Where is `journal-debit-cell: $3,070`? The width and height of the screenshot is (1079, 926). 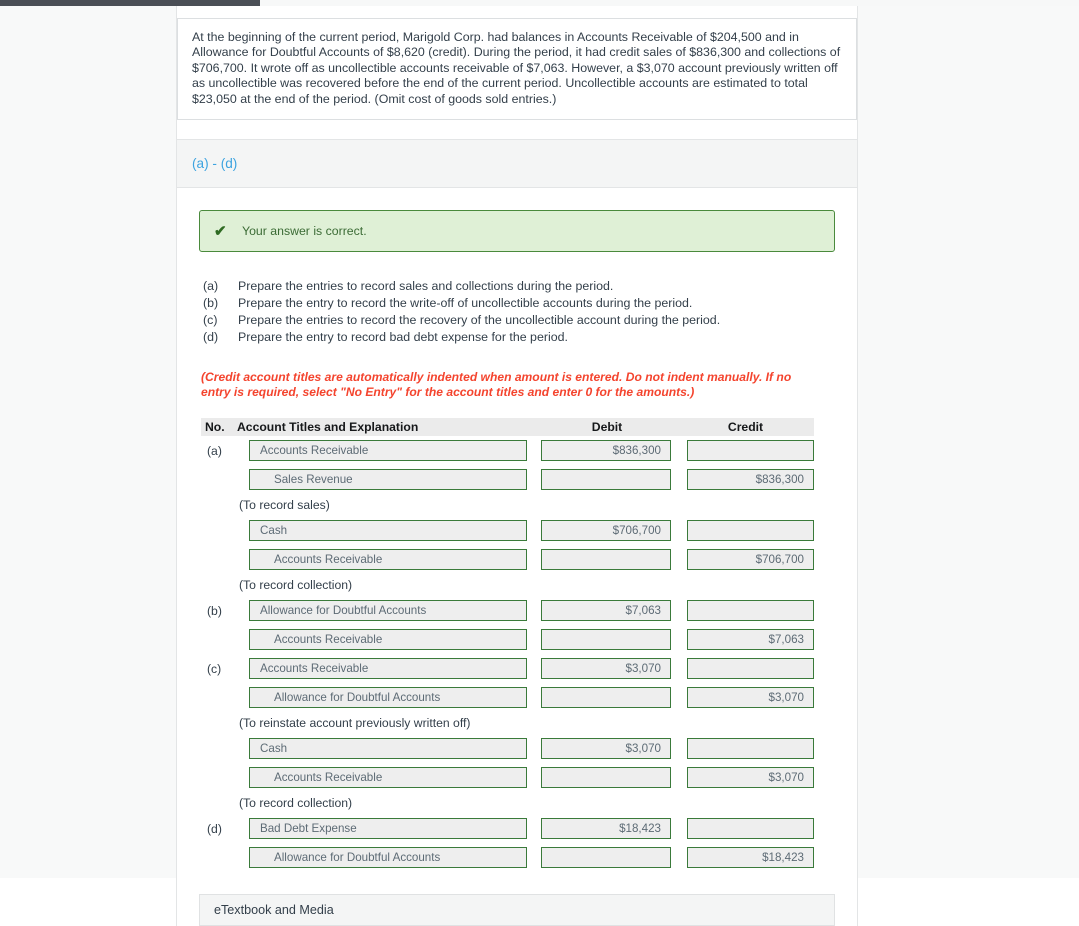
journal-debit-cell: $3,070 is located at coordinates (607, 749).